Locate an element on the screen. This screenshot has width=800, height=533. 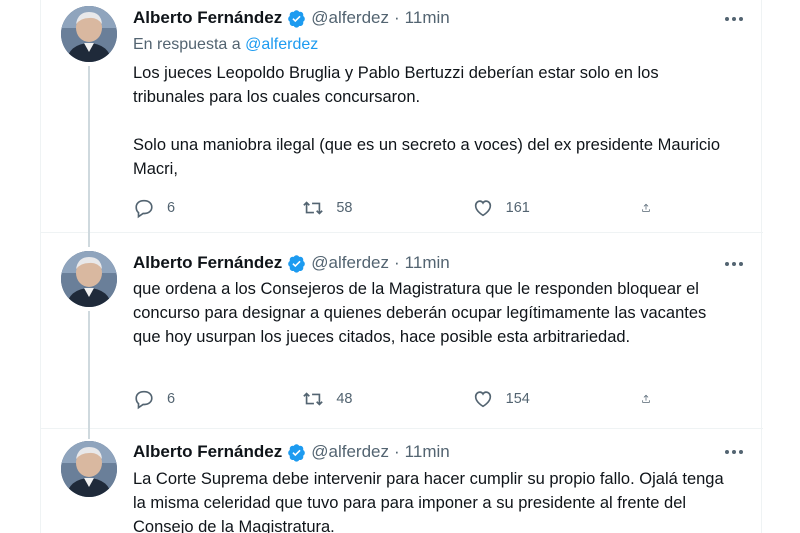
like-count: 161 is located at coordinates (517, 208).